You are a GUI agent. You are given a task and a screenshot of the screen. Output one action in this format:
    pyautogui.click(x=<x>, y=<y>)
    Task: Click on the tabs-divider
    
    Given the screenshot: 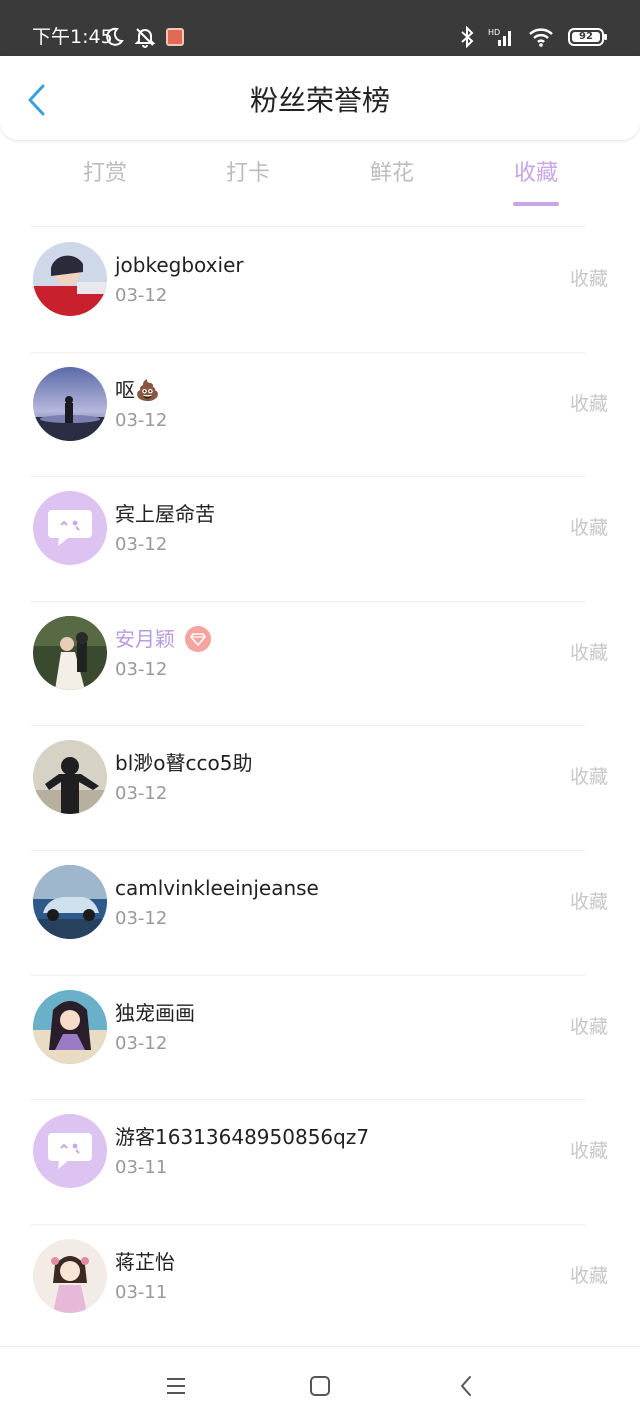 What is the action you would take?
    pyautogui.click(x=308, y=226)
    